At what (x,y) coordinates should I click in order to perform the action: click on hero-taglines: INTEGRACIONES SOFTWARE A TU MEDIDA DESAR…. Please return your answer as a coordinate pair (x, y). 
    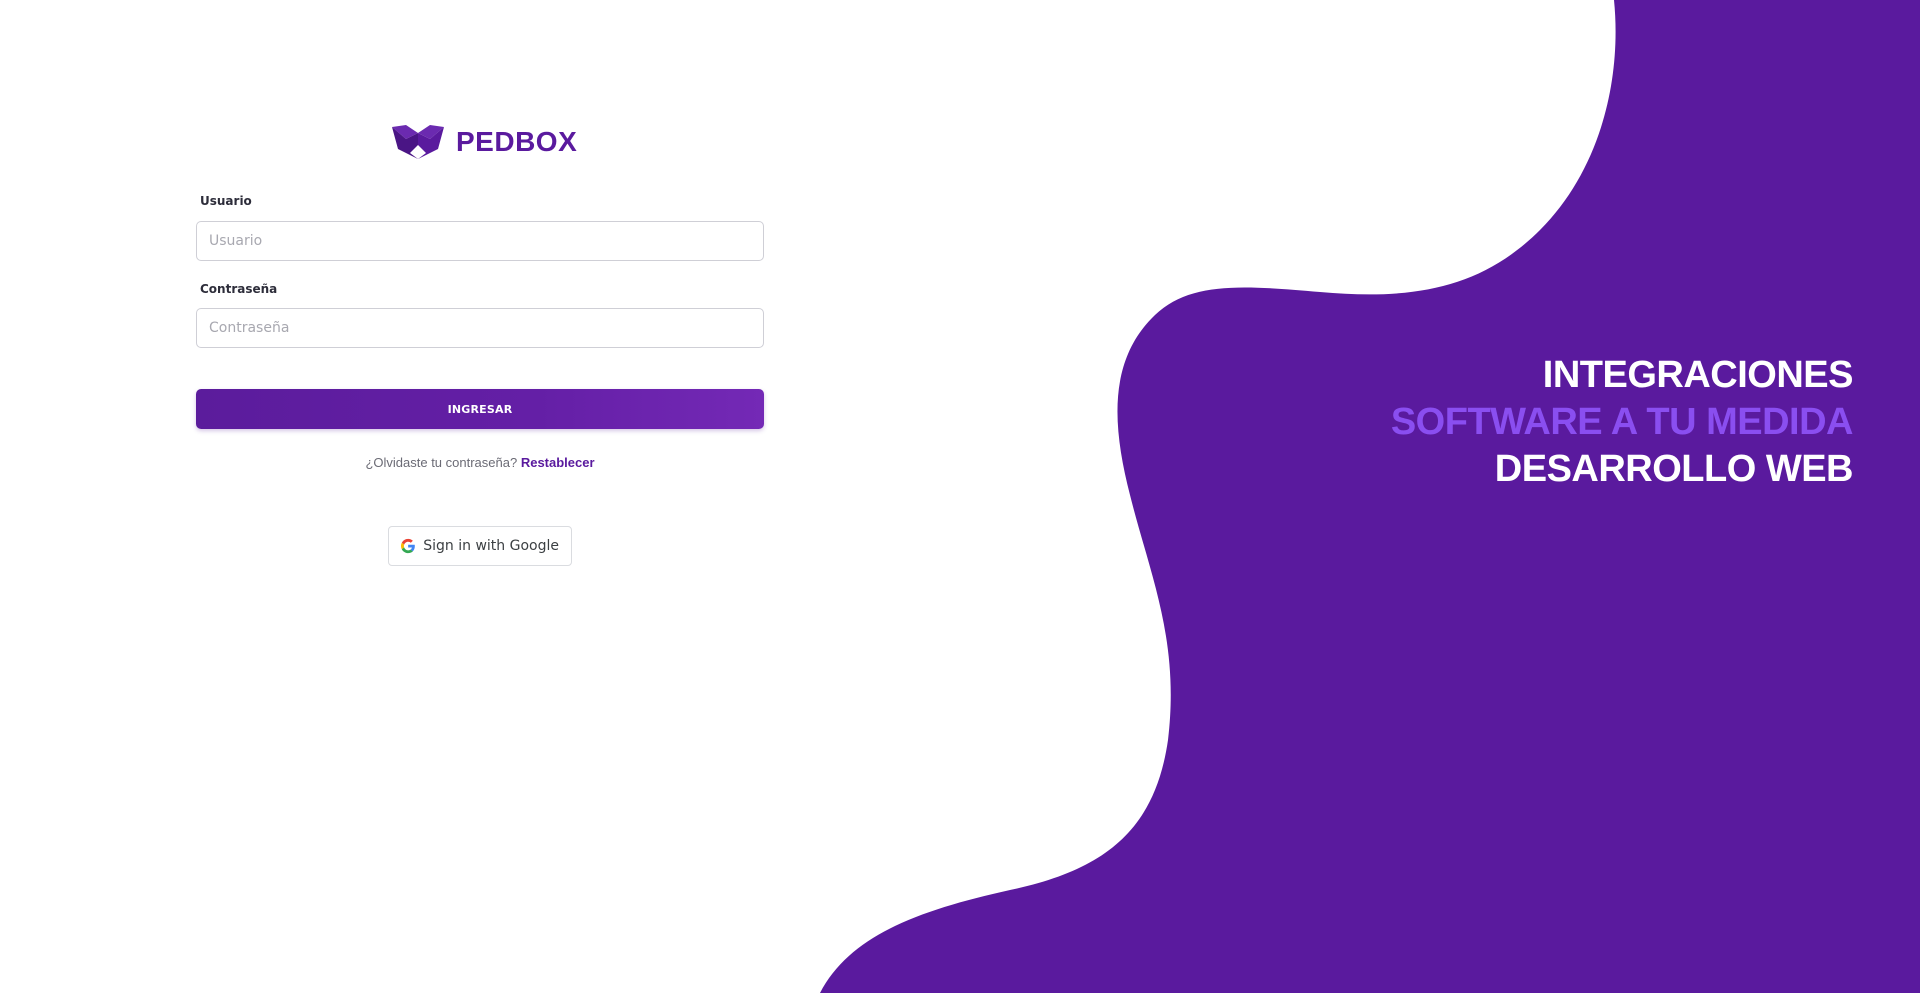
    Looking at the image, I should click on (1622, 422).